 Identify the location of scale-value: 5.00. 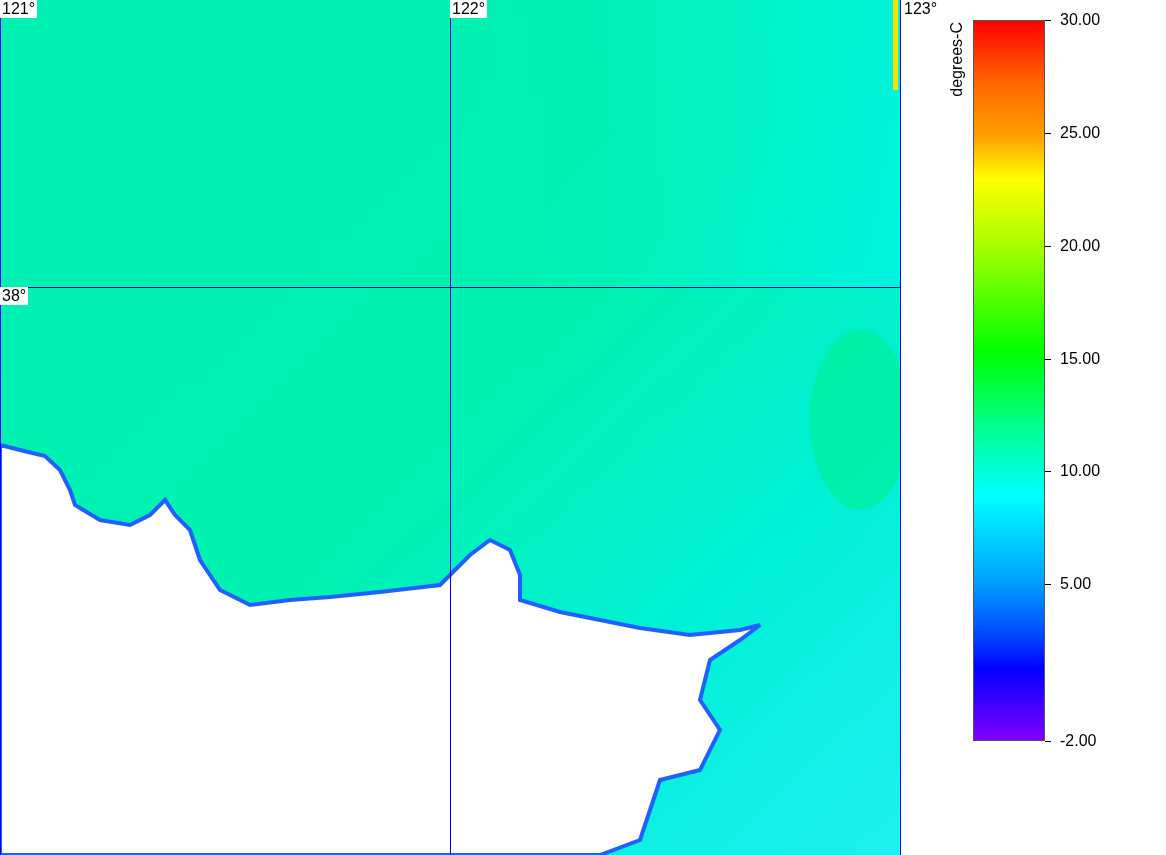
(1076, 584).